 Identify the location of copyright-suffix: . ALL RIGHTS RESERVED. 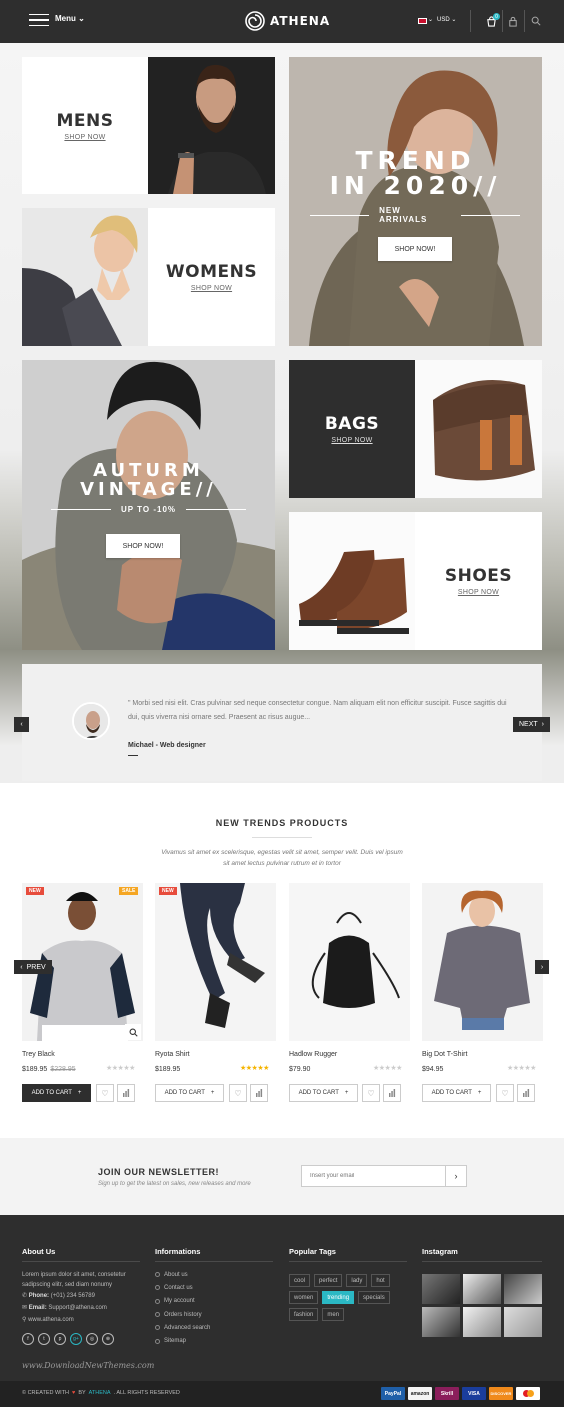
(146, 1393).